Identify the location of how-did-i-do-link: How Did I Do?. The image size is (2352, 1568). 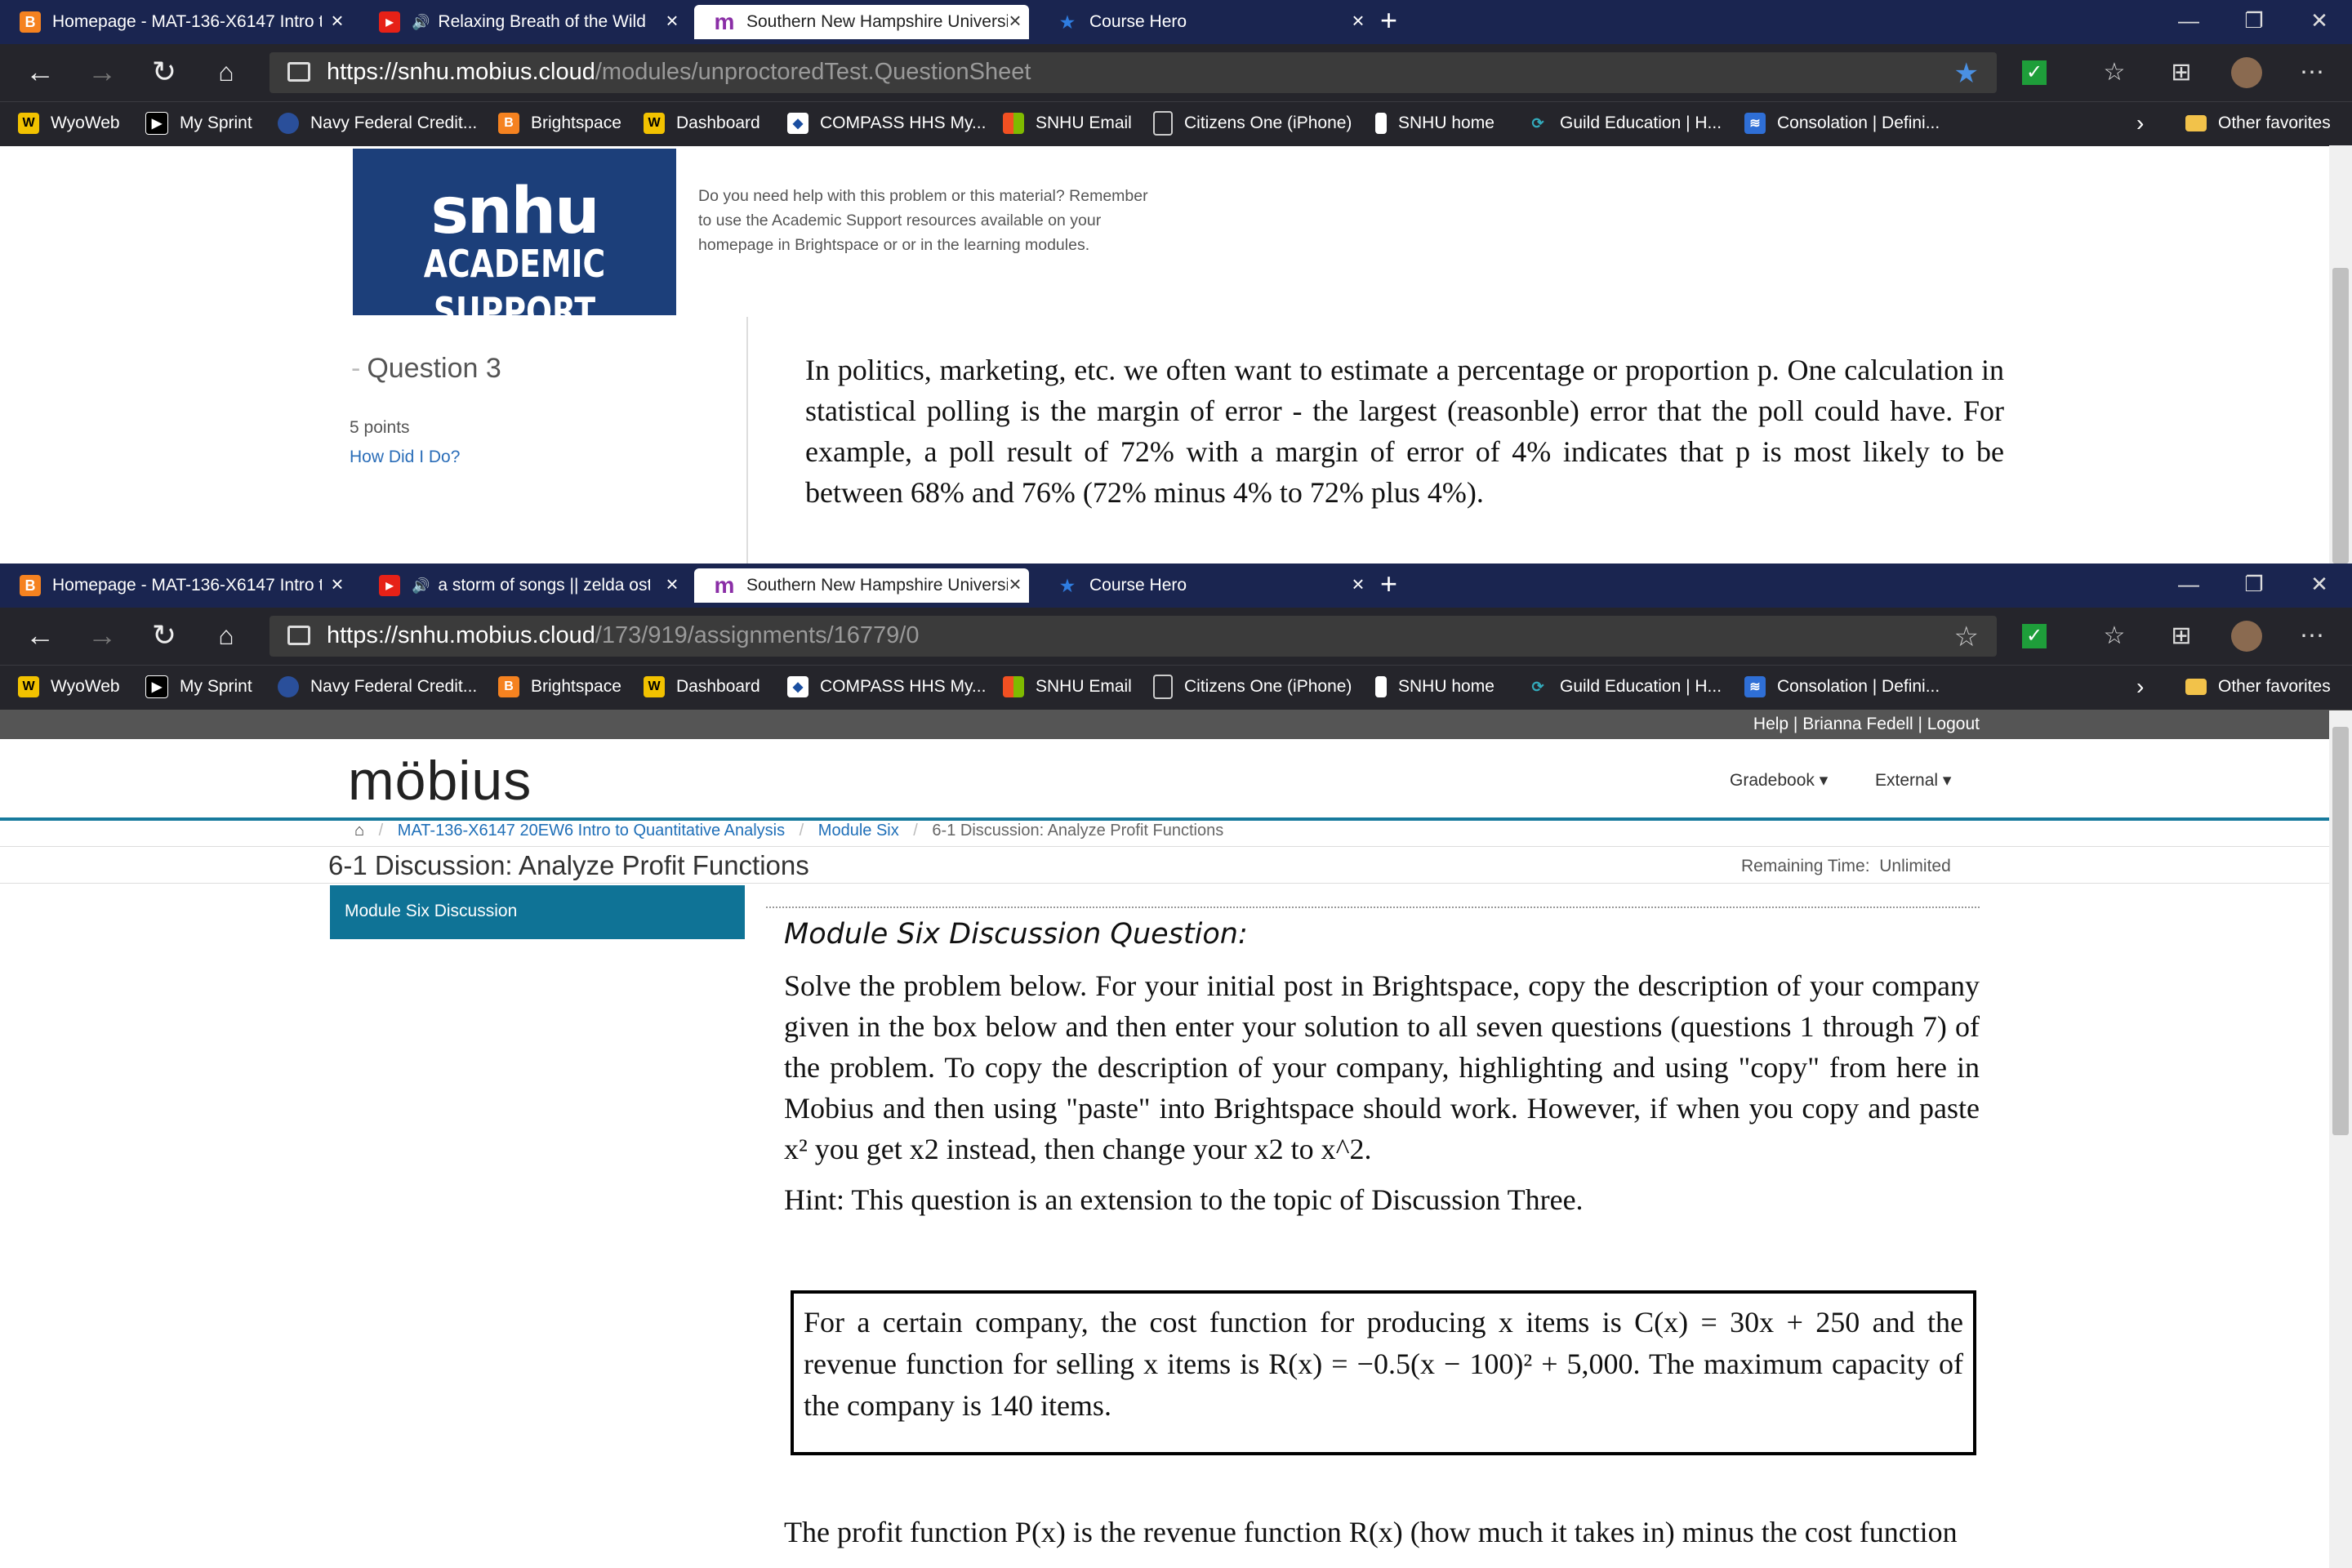
(405, 458).